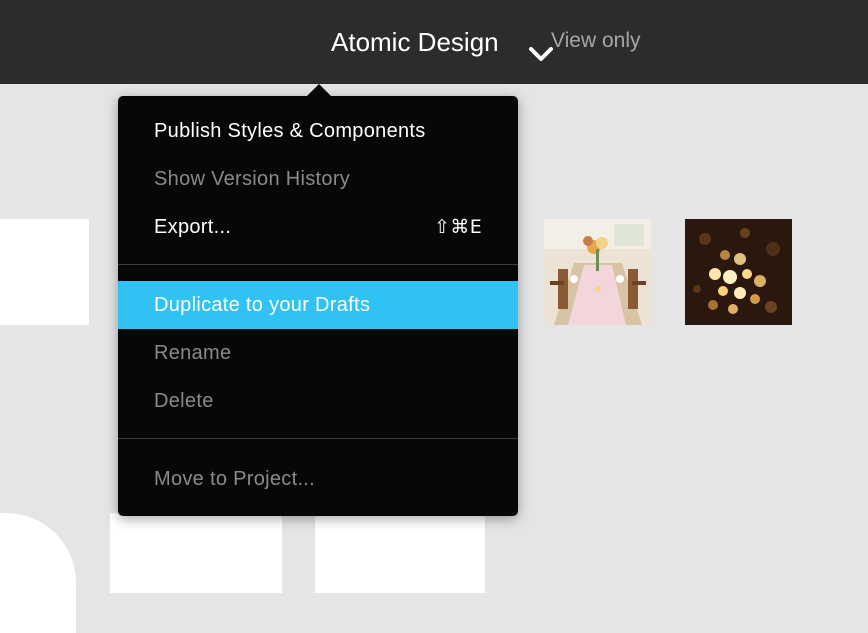  What do you see at coordinates (596, 40) in the screenshot?
I see `view-only-label: View only` at bounding box center [596, 40].